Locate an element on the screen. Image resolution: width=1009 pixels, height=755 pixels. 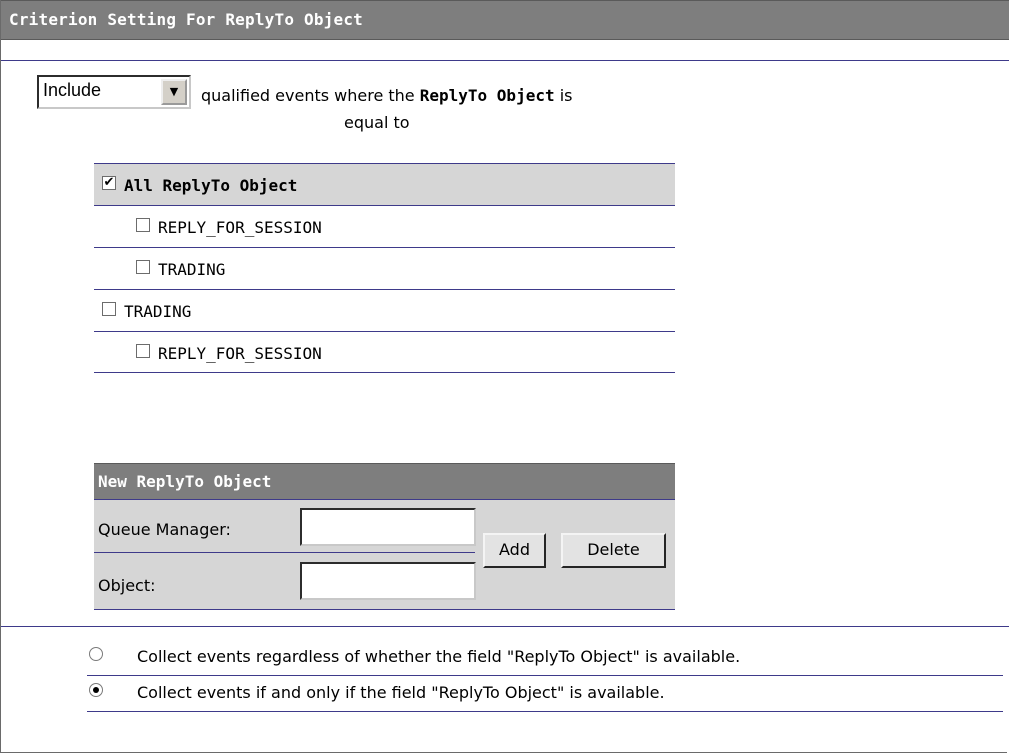
dropdown-arrow-icon: ▼ is located at coordinates (174, 92).